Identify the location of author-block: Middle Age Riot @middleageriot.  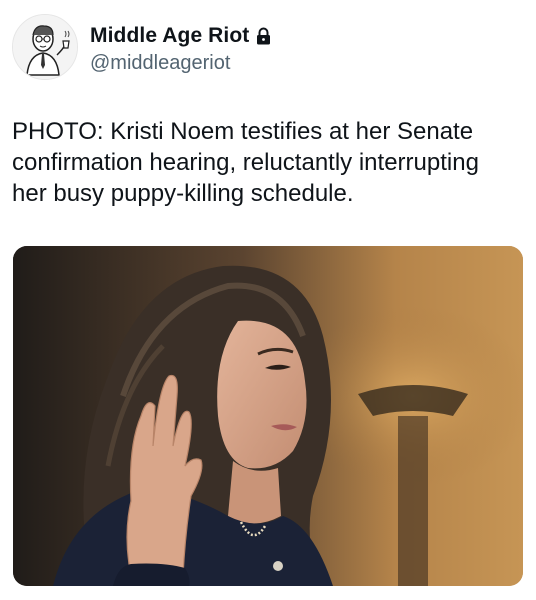
(180, 48).